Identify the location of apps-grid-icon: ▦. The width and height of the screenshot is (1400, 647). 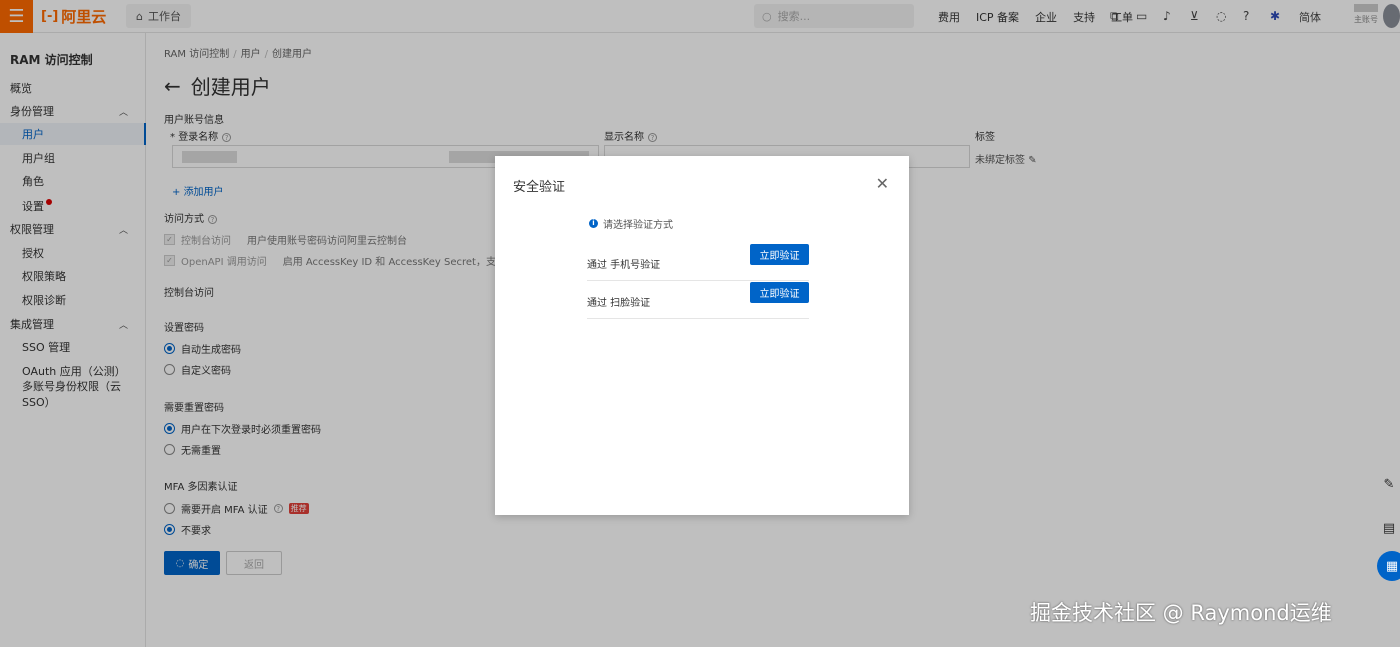
(1388, 566).